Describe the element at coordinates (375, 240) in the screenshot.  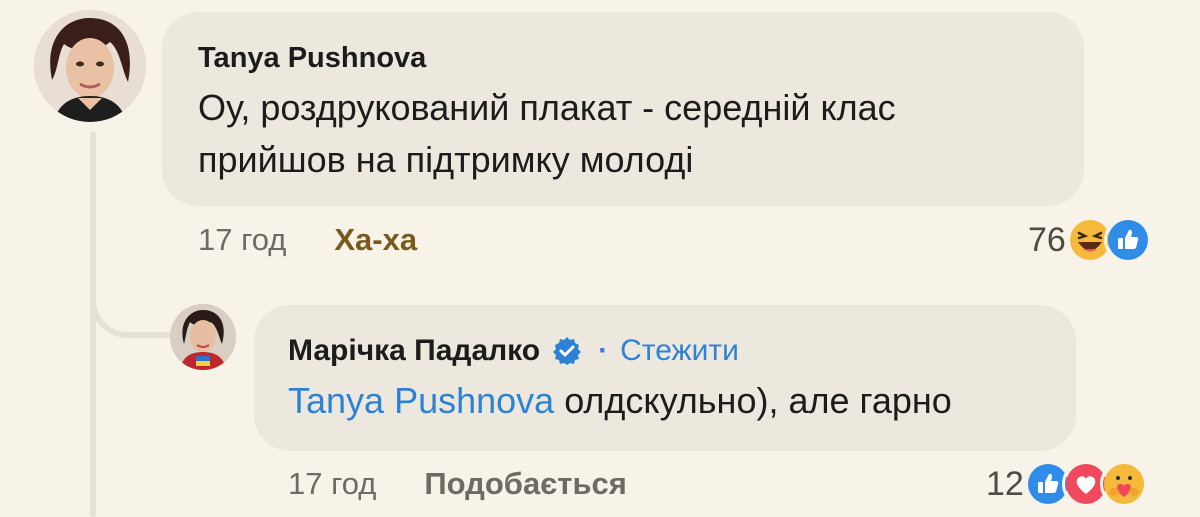
I see `haha-reaction-button: Ха-ха` at that location.